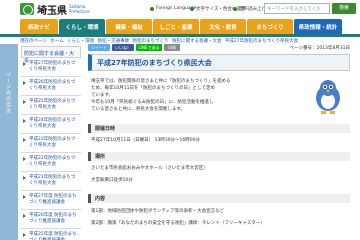 This screenshot has width=360, height=240. What do you see at coordinates (249, 9) in the screenshot?
I see `read-aloud-link: 音声読み上げ` at bounding box center [249, 9].